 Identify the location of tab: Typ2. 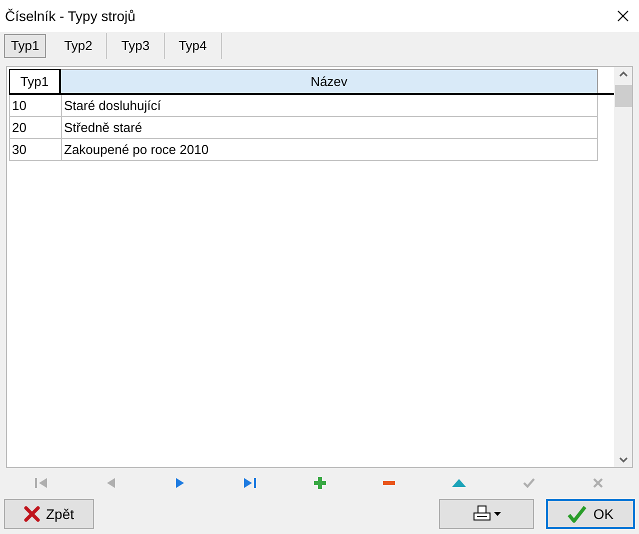
(79, 46).